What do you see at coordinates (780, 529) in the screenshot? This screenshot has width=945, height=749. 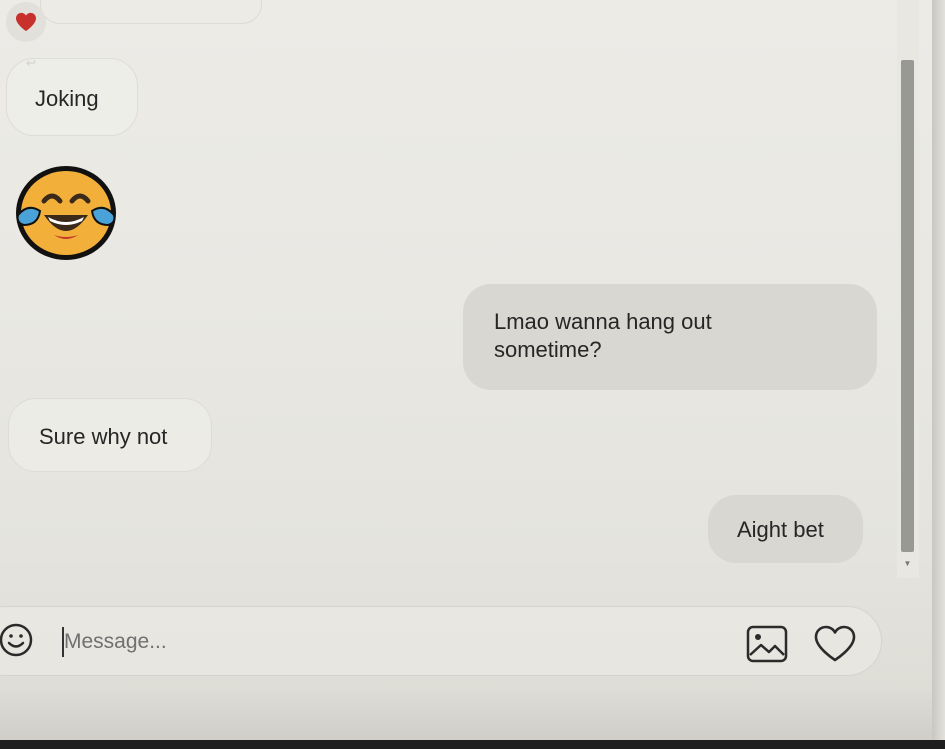 I see `message-text: Aight bet` at bounding box center [780, 529].